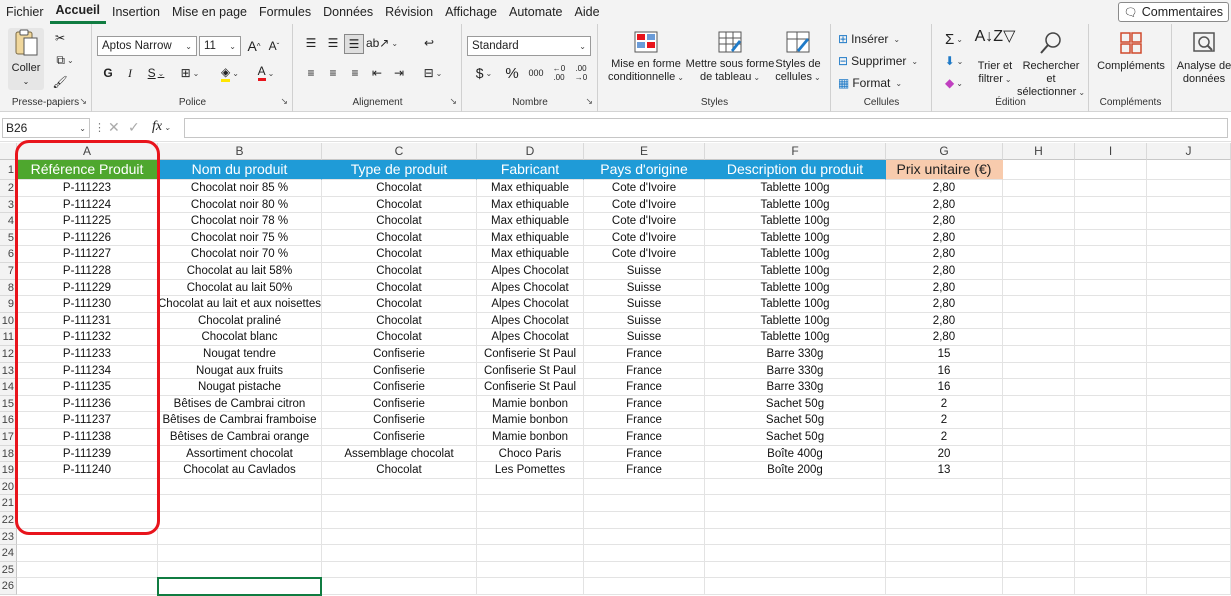 This screenshot has width=1231, height=596. Describe the element at coordinates (8, 371) in the screenshot. I see `row-header: 13` at that location.